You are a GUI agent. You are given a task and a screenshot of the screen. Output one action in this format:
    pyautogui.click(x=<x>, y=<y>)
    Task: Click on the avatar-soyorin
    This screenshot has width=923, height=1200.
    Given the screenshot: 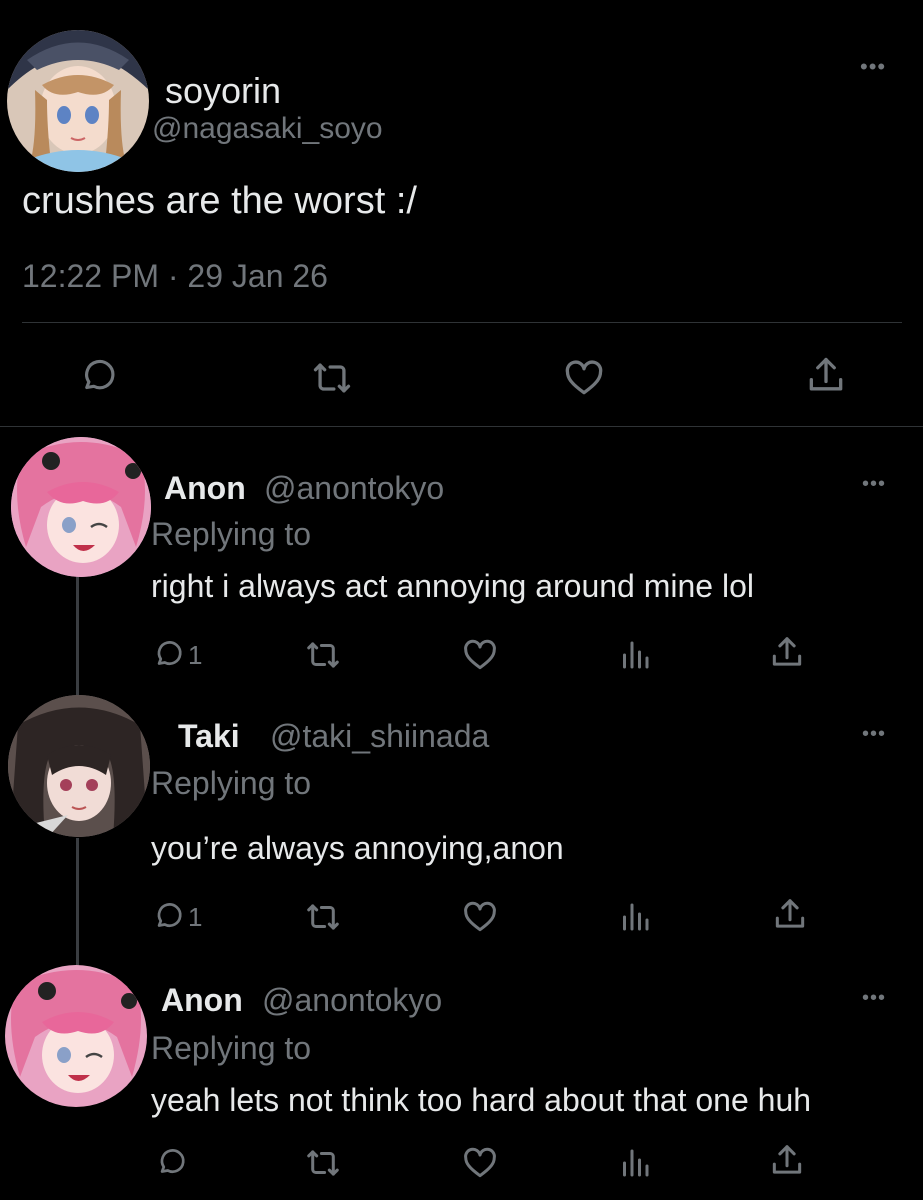 What is the action you would take?
    pyautogui.click(x=78, y=101)
    